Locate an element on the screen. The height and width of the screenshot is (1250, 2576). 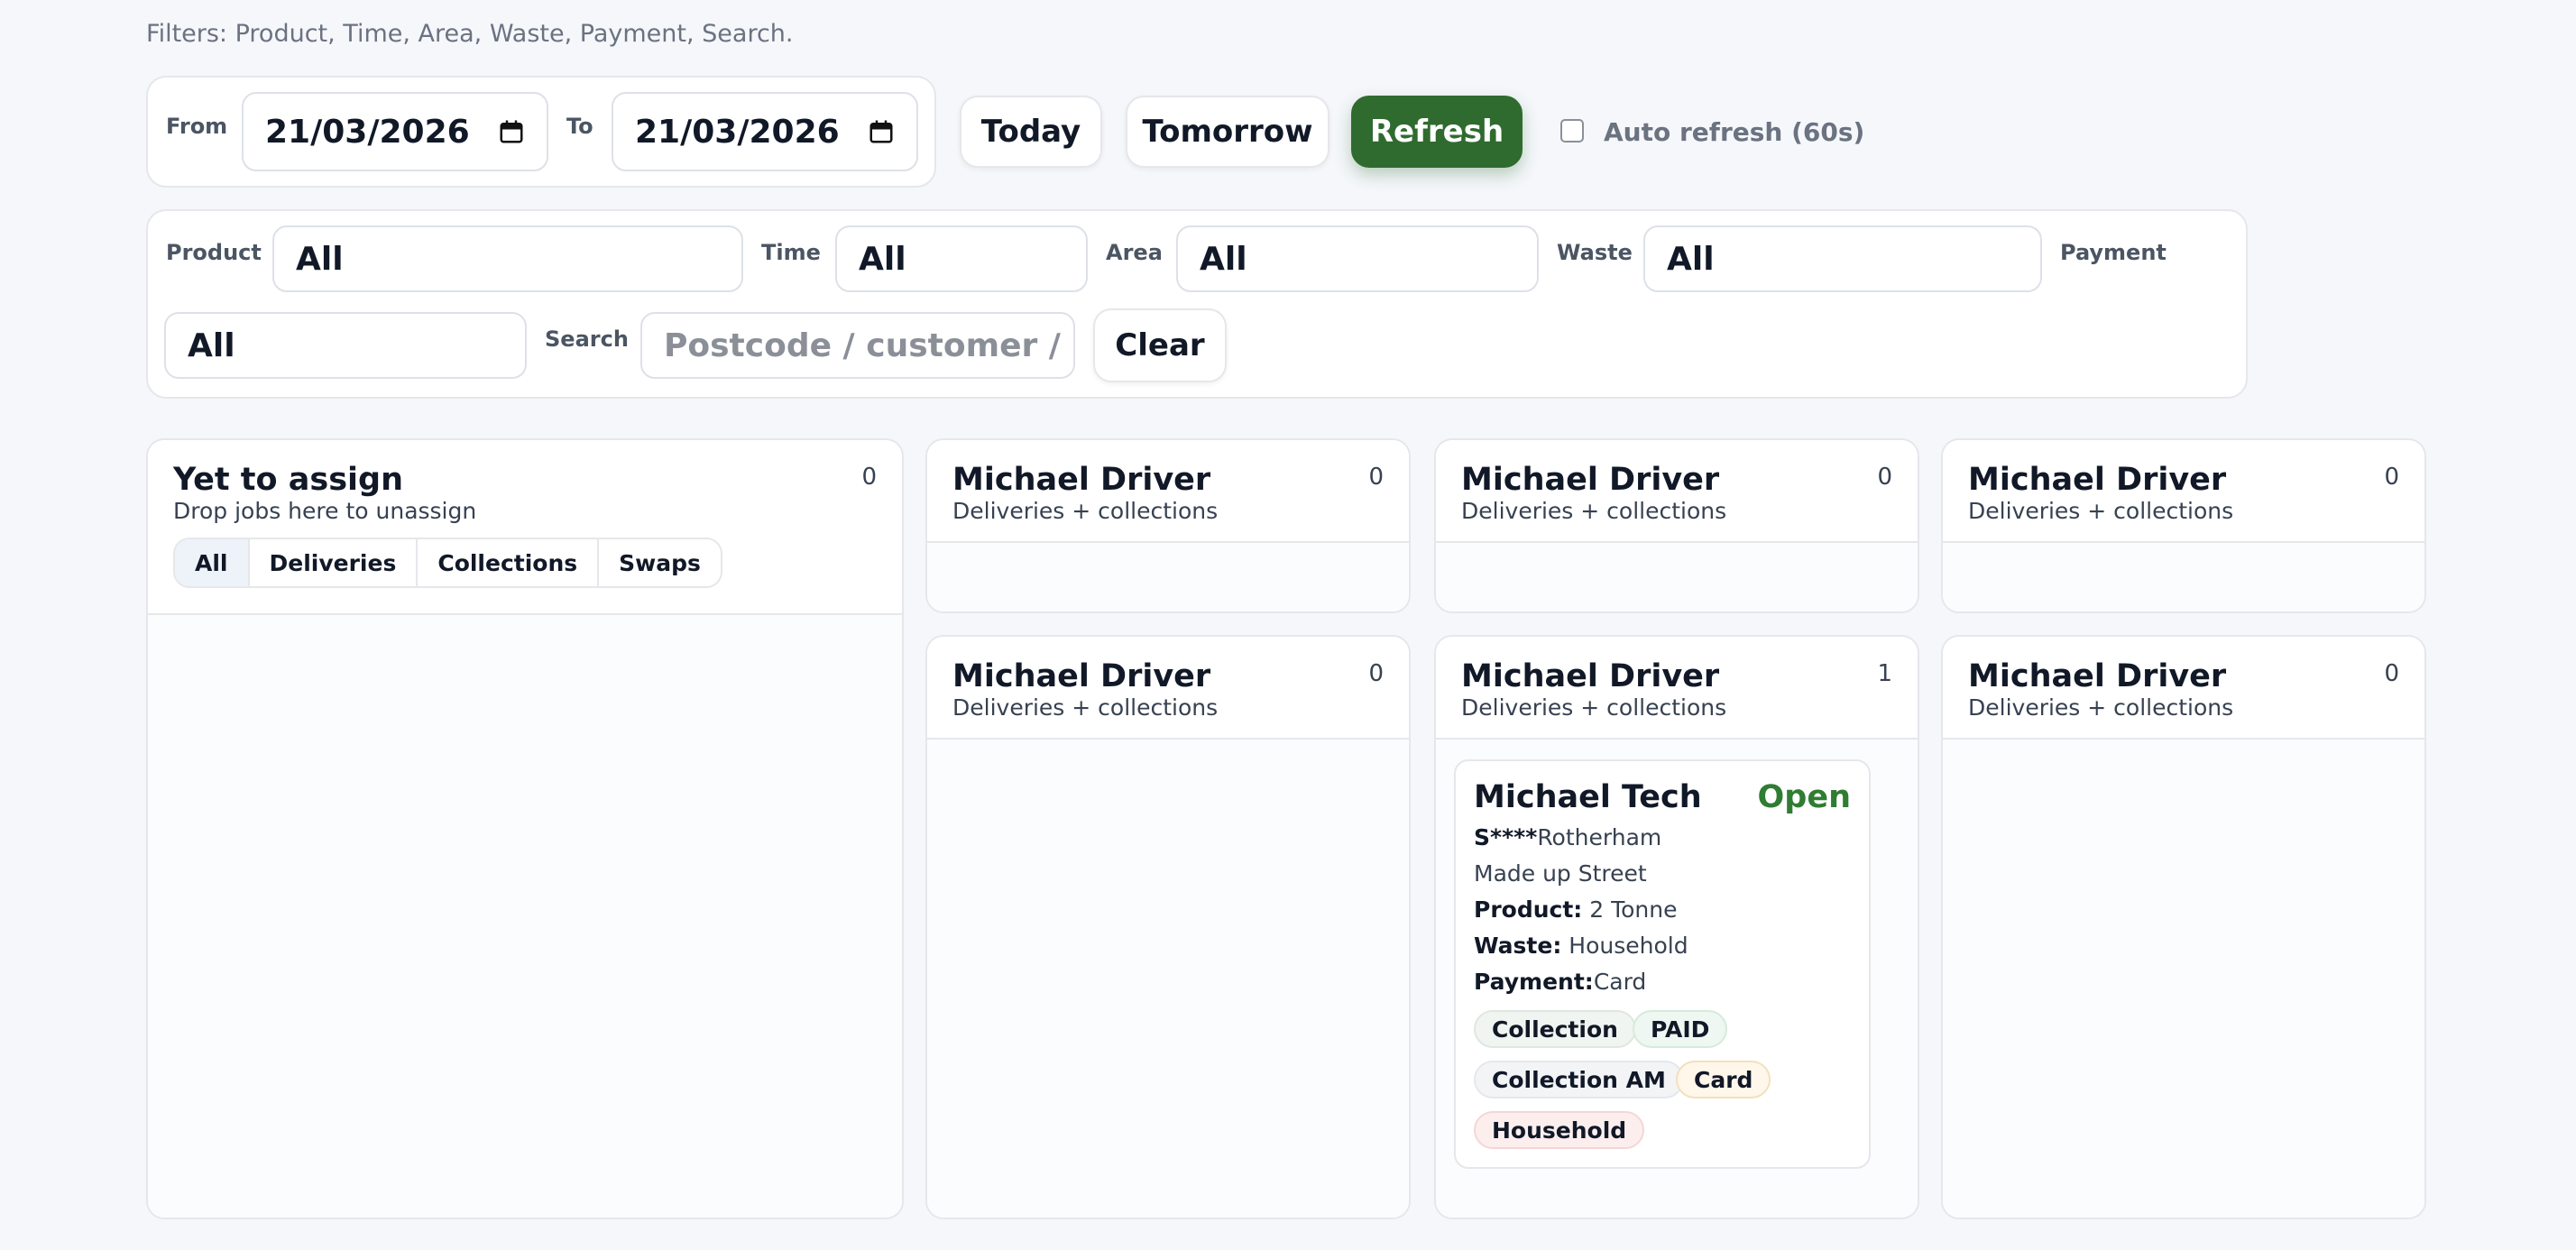
job-location: S****Rotherham is located at coordinates (1567, 837).